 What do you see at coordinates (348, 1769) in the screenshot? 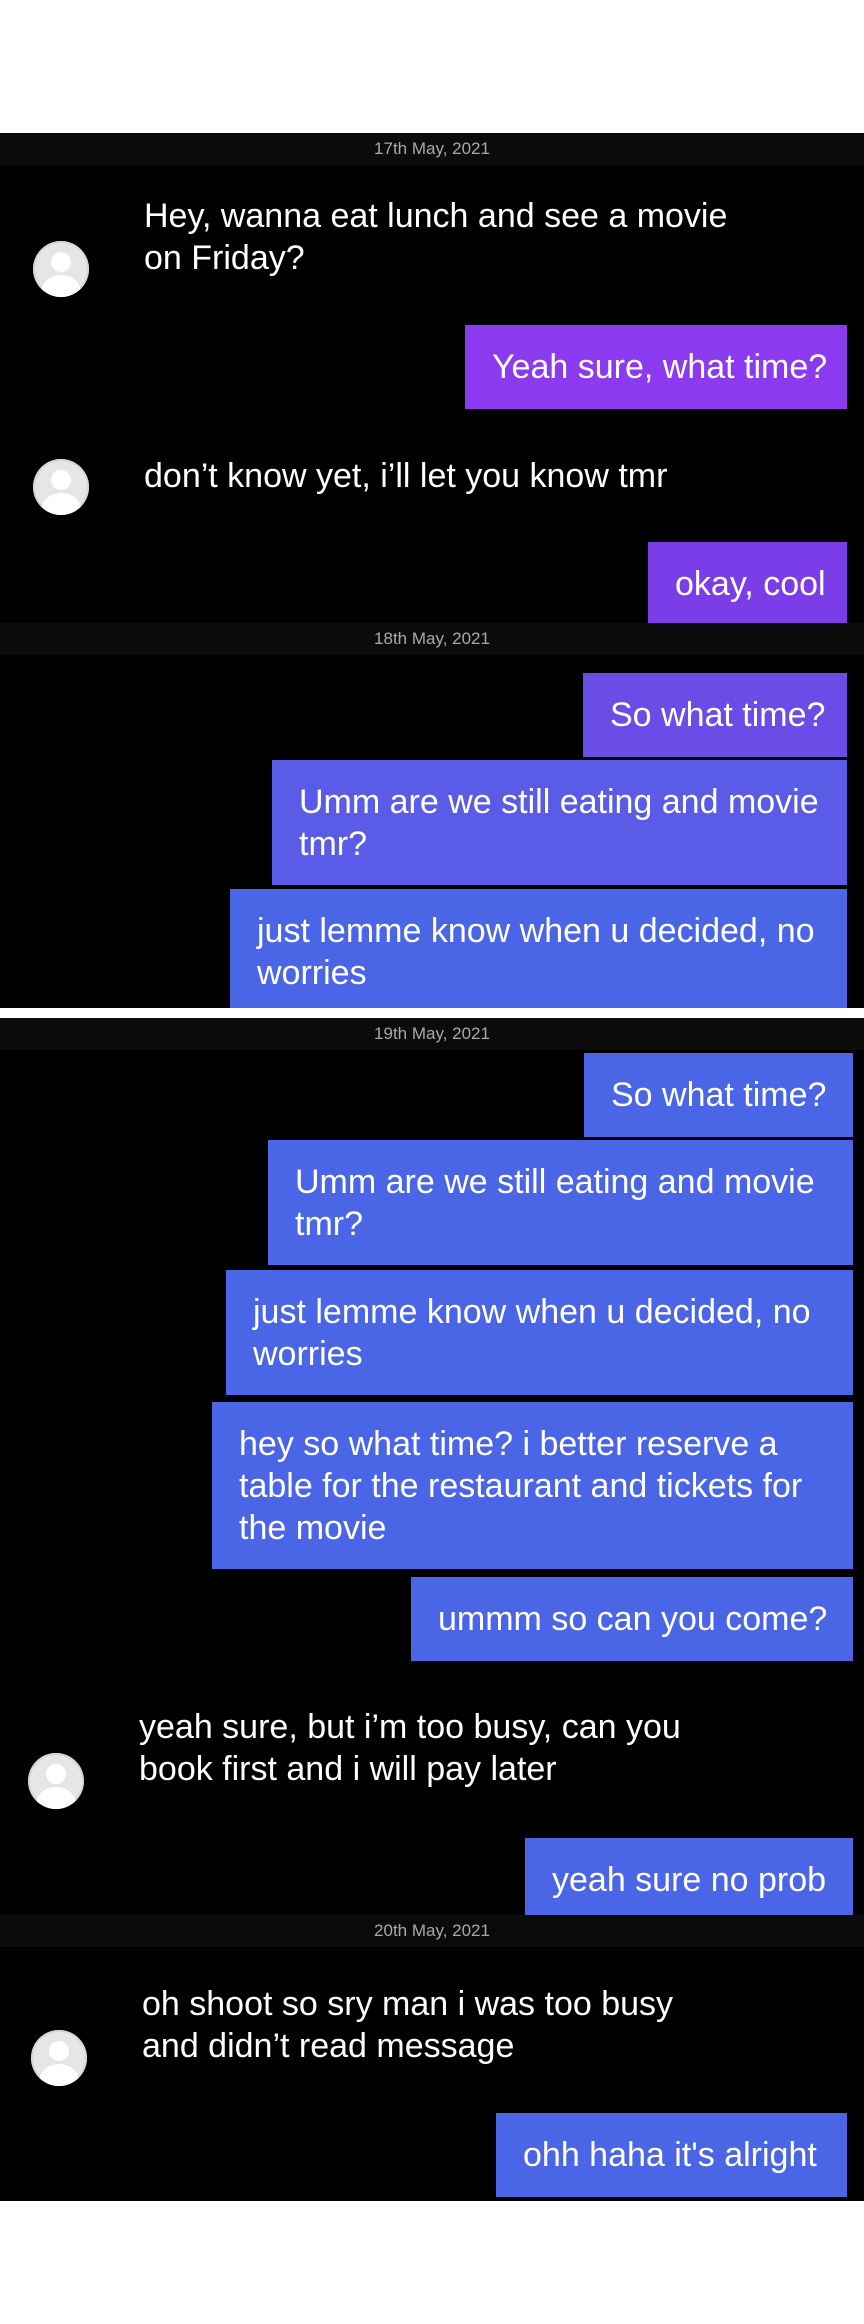
I see `message-text-line: book first and i will pay later` at bounding box center [348, 1769].